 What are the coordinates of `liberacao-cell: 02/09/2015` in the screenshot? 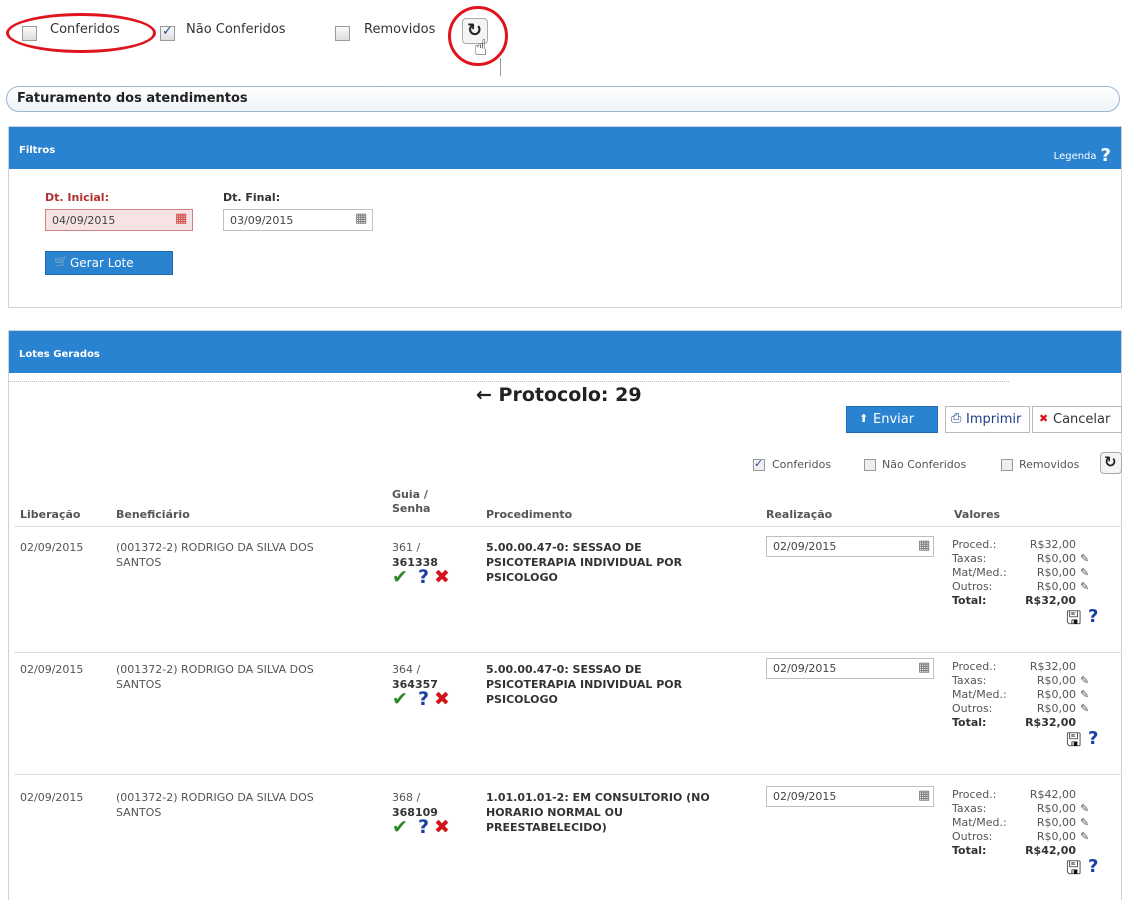 It's located at (52, 797).